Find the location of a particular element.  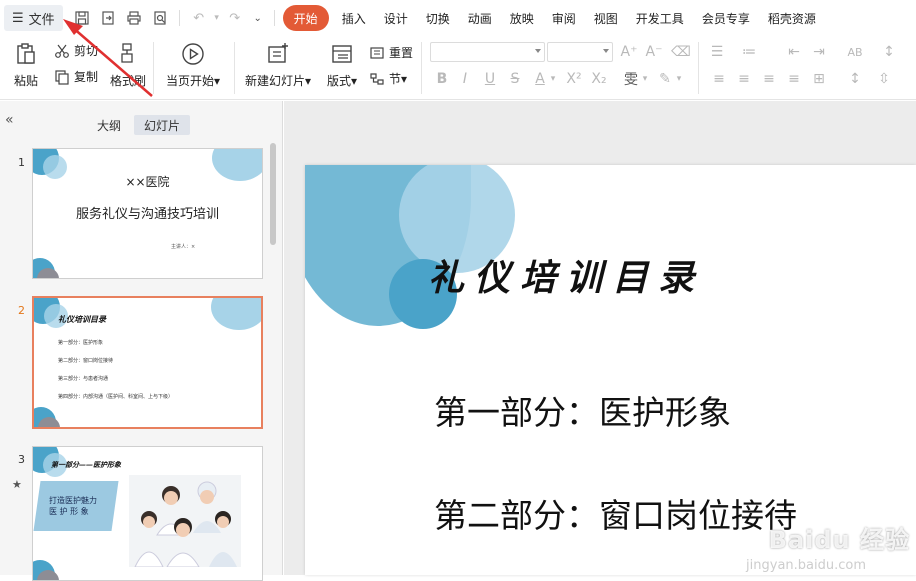

paste-button: 粘贴 is located at coordinates (26, 65).